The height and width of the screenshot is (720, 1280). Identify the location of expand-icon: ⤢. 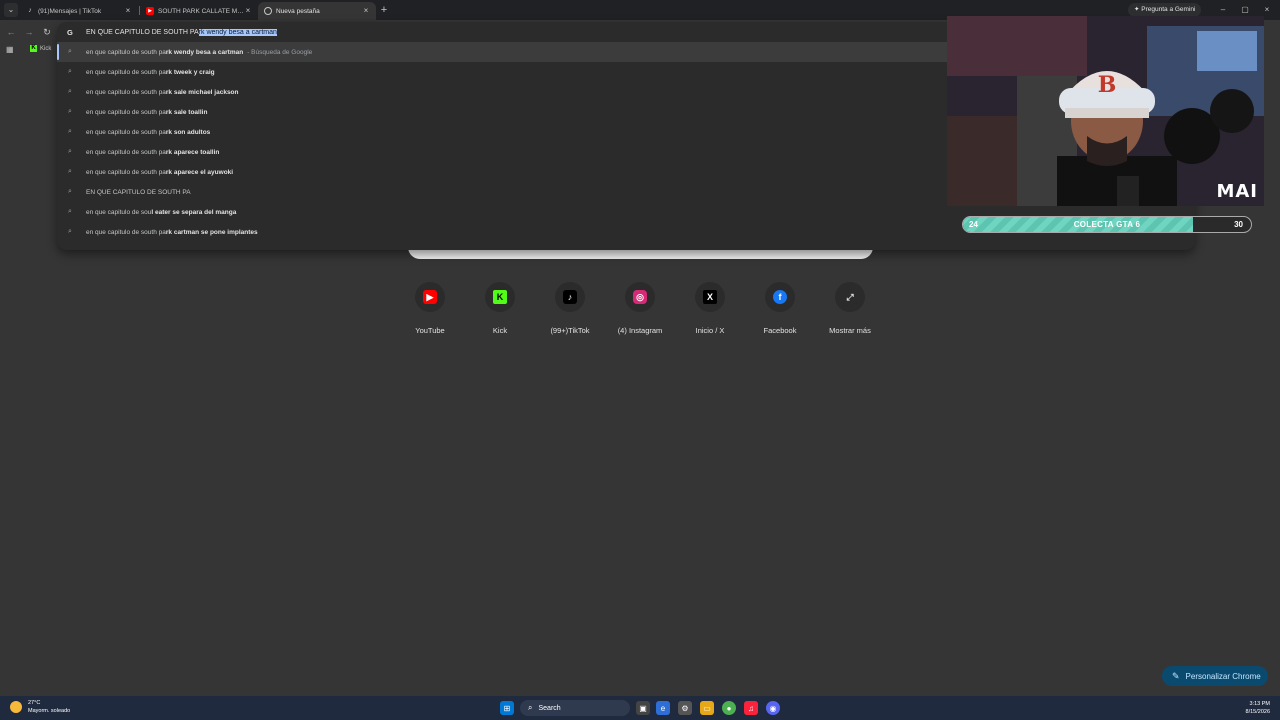
(850, 297).